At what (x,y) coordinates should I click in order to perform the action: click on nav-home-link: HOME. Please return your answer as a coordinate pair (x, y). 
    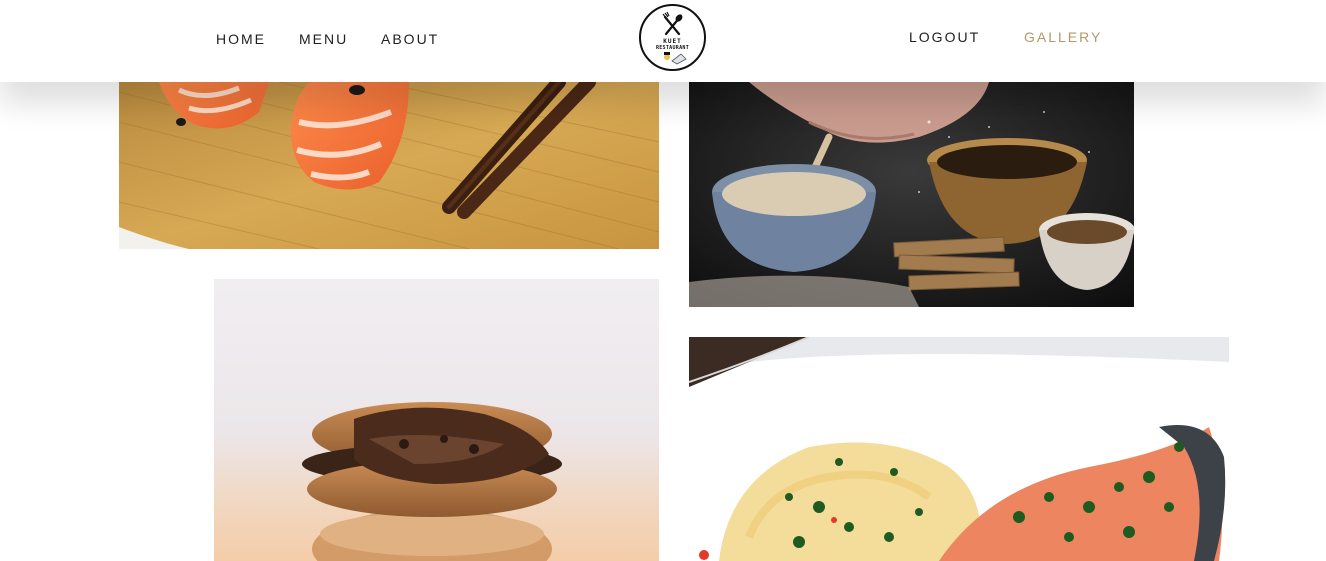
    Looking at the image, I should click on (241, 39).